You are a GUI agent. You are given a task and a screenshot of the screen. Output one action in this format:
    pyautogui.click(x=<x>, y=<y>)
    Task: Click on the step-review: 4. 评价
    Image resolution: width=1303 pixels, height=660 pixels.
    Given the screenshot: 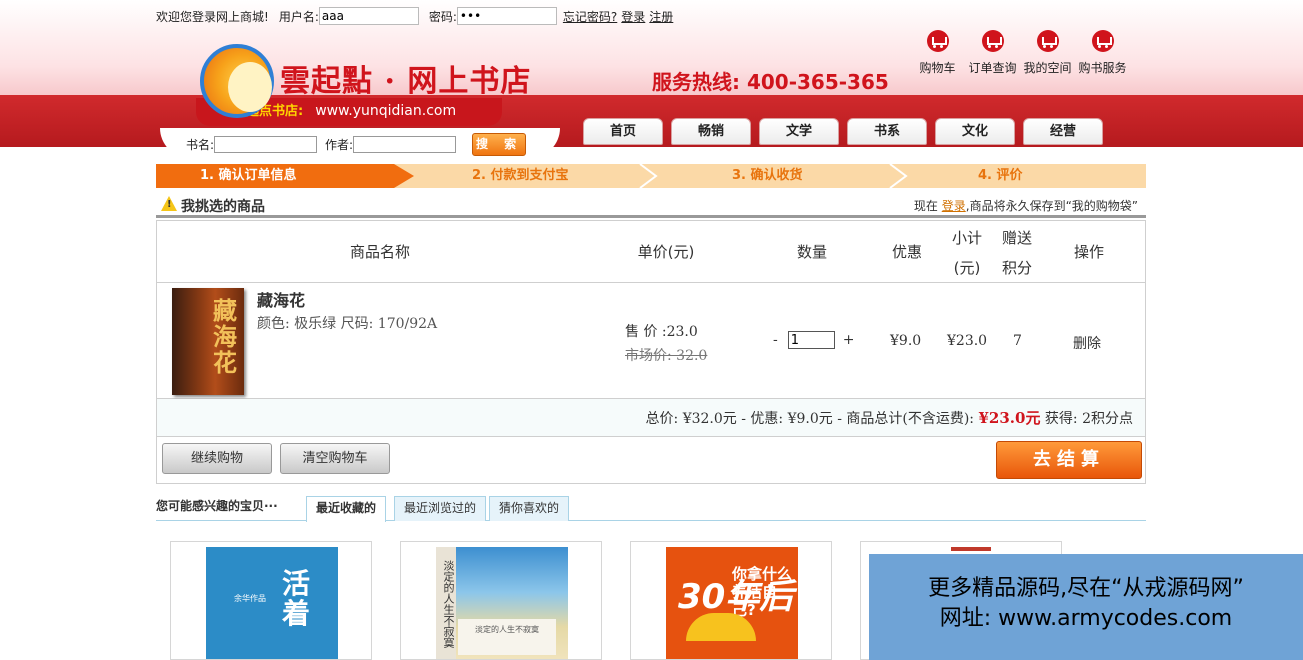 What is the action you would take?
    pyautogui.click(x=1000, y=175)
    